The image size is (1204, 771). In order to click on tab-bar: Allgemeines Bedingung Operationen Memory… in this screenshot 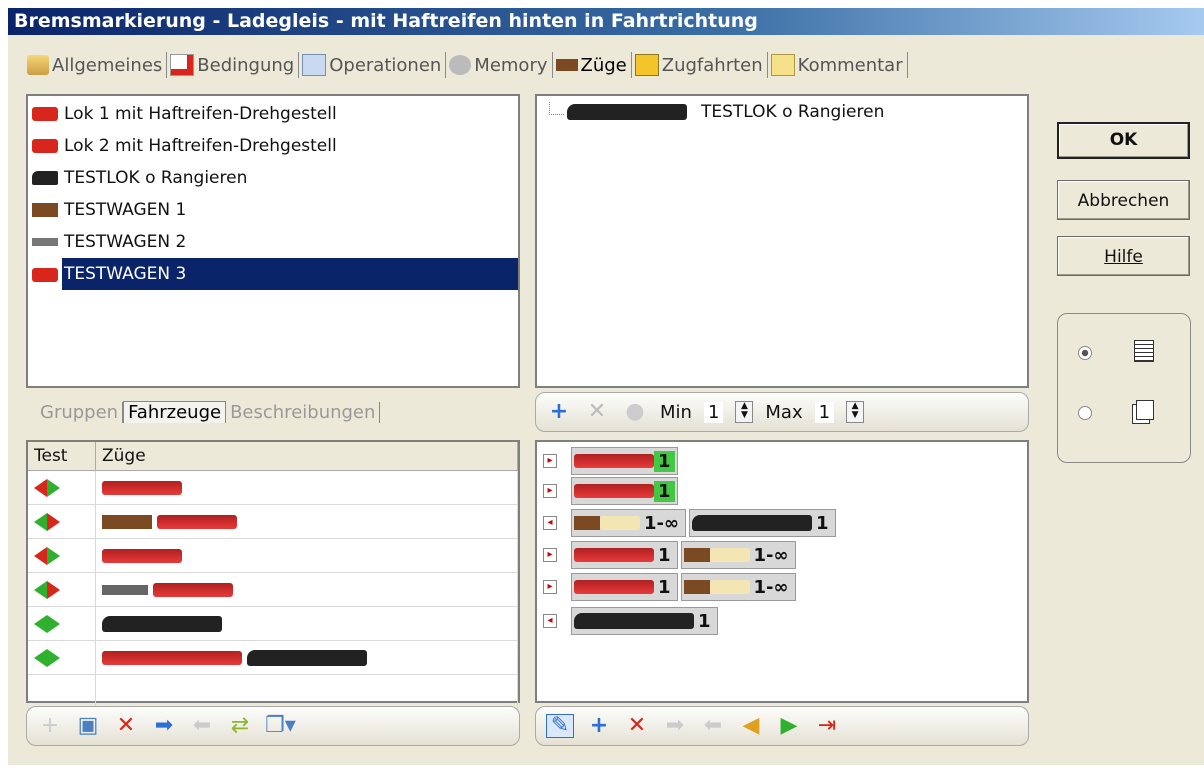, I will do `click(466, 65)`.